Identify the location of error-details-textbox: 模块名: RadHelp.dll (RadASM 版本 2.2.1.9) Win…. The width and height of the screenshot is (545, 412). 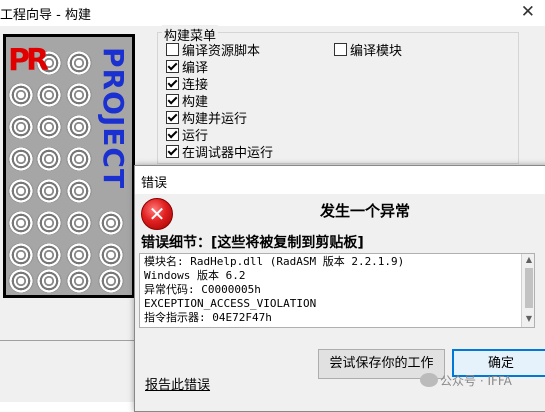
(337, 290).